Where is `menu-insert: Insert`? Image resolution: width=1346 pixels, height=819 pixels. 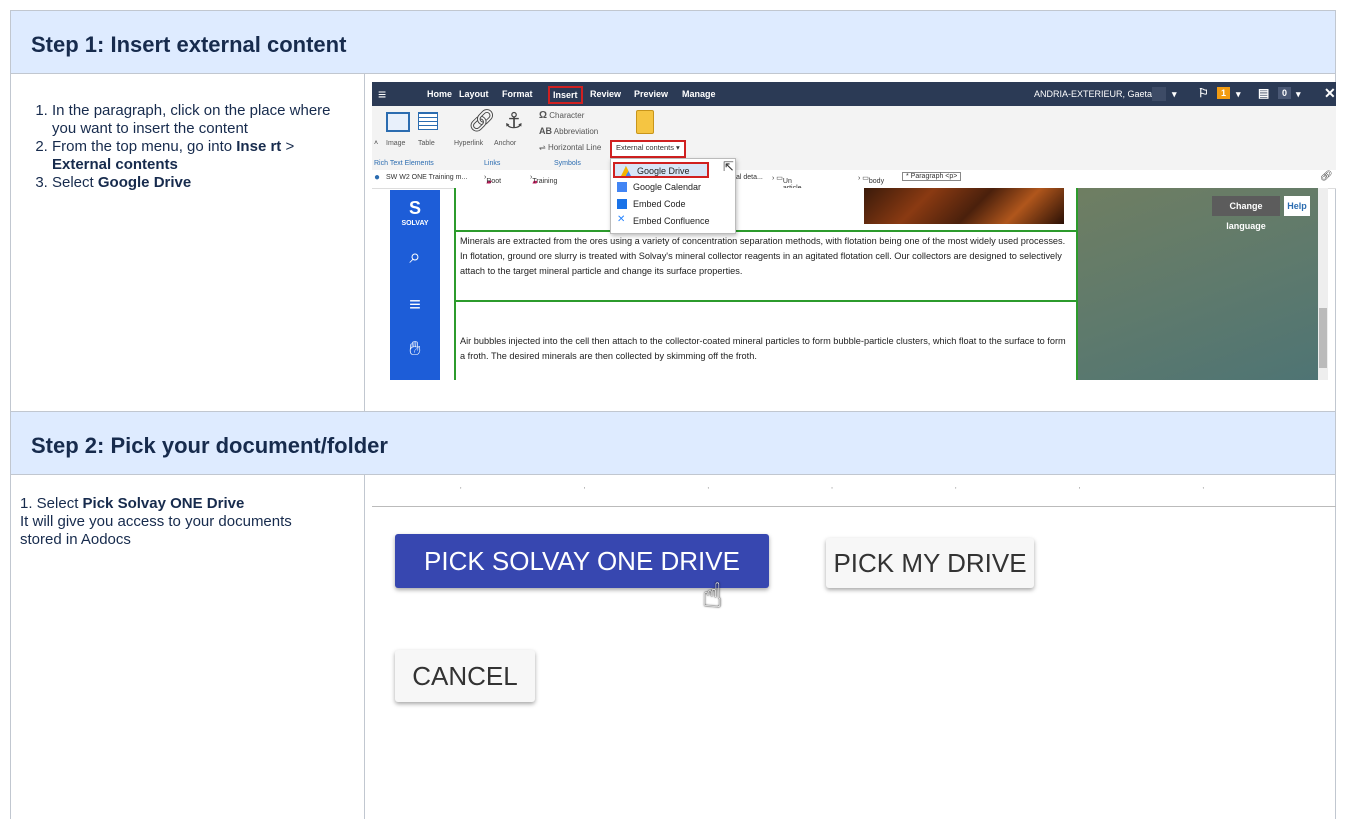
menu-insert: Insert is located at coordinates (565, 95).